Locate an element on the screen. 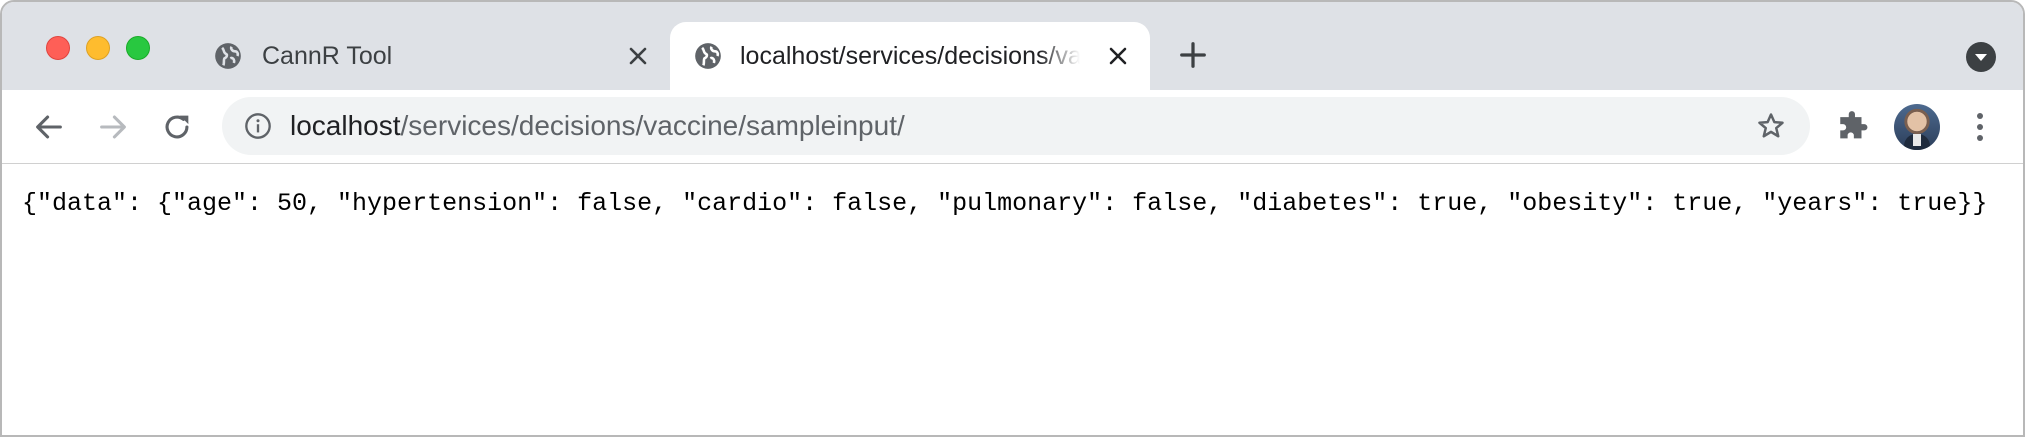 The width and height of the screenshot is (2025, 437). kebab-menu-icon is located at coordinates (1980, 127).